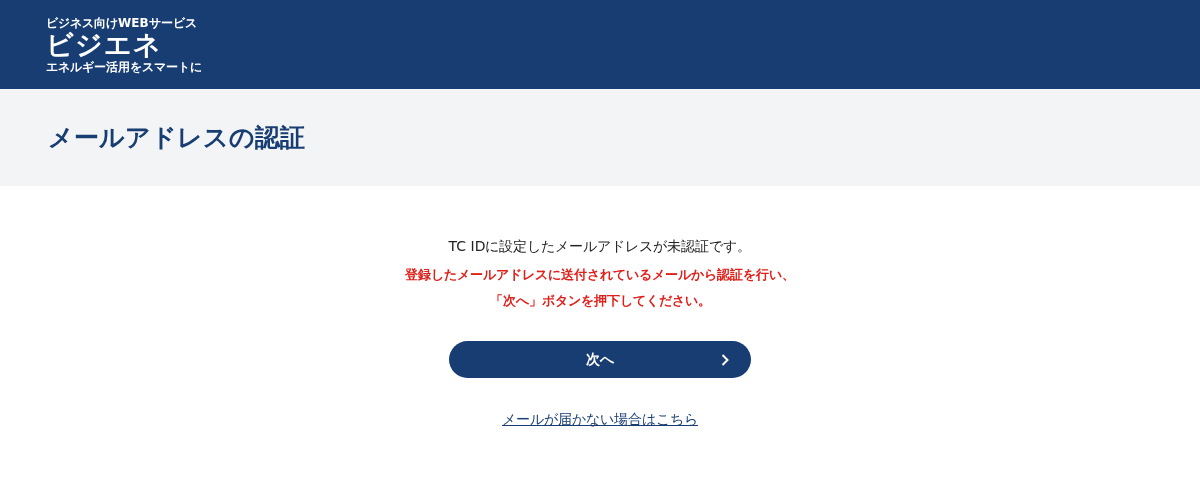 This screenshot has height=480, width=1200. I want to click on logo-name: ビジエネ, so click(104, 44).